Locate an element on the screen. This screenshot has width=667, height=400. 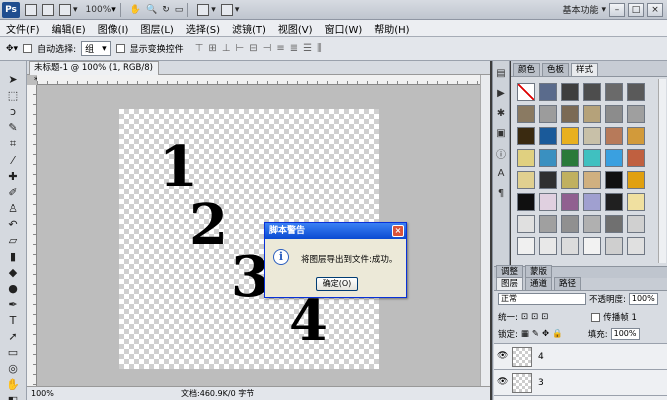
menu-select: 选择(S) is located at coordinates (203, 28).